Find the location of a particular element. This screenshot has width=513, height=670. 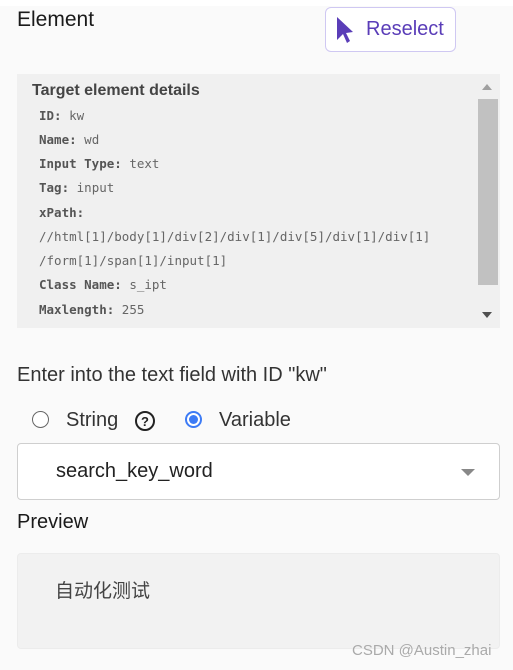

scrollbar-thumb is located at coordinates (488, 192).